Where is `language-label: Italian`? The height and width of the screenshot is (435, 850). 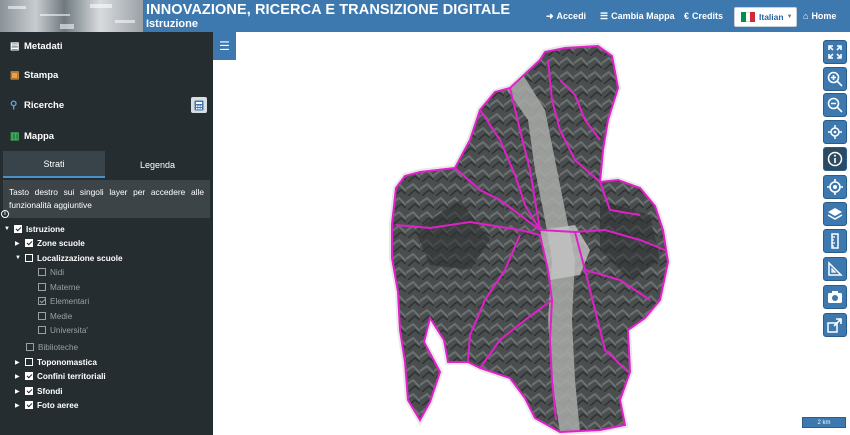
language-label: Italian is located at coordinates (771, 17).